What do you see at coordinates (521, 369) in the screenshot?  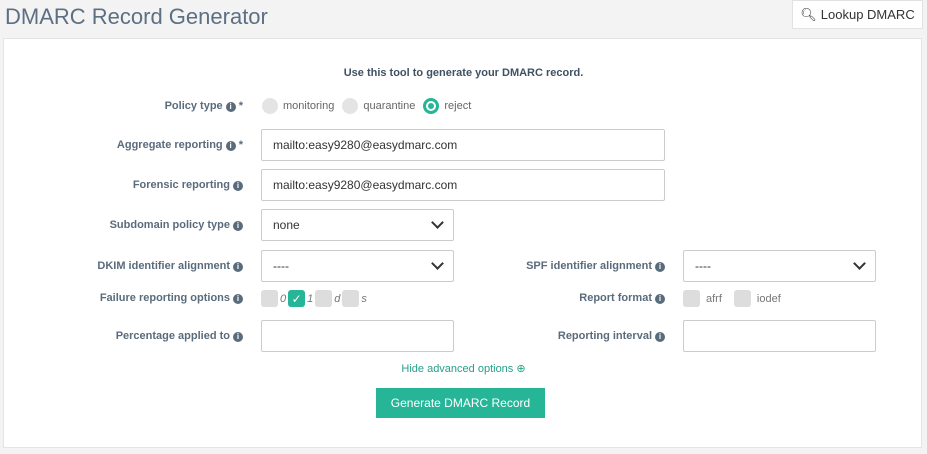 I see `chevron-up-circle-icon: ⊕` at bounding box center [521, 369].